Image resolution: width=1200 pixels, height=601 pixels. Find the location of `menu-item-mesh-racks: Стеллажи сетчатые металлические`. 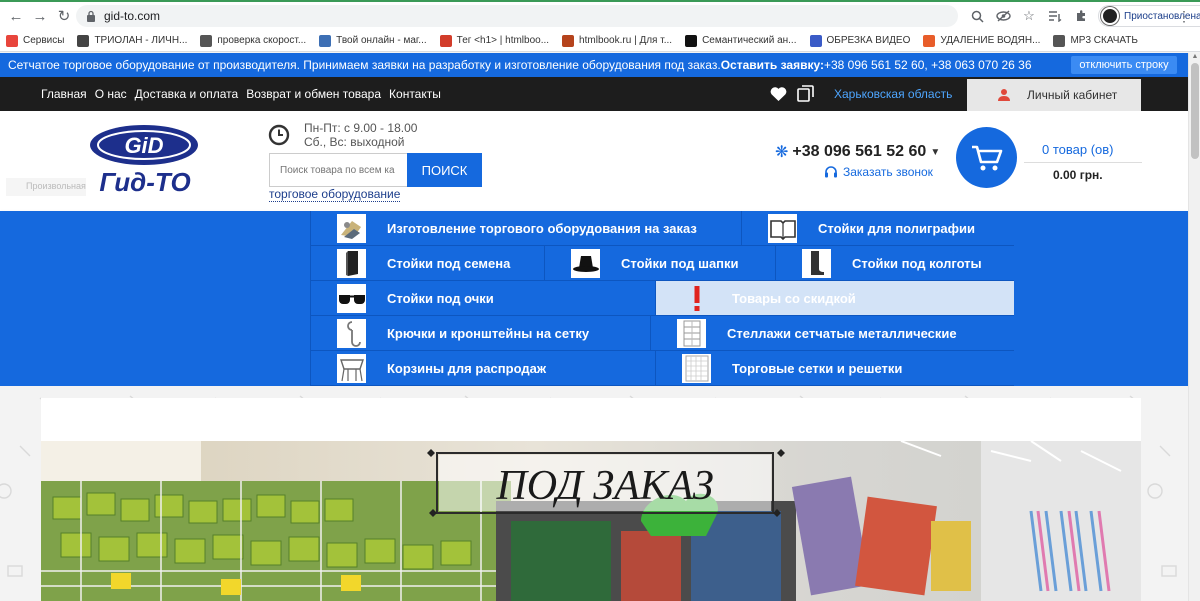

menu-item-mesh-racks: Стеллажи сетчатые металлические is located at coordinates (832, 333).